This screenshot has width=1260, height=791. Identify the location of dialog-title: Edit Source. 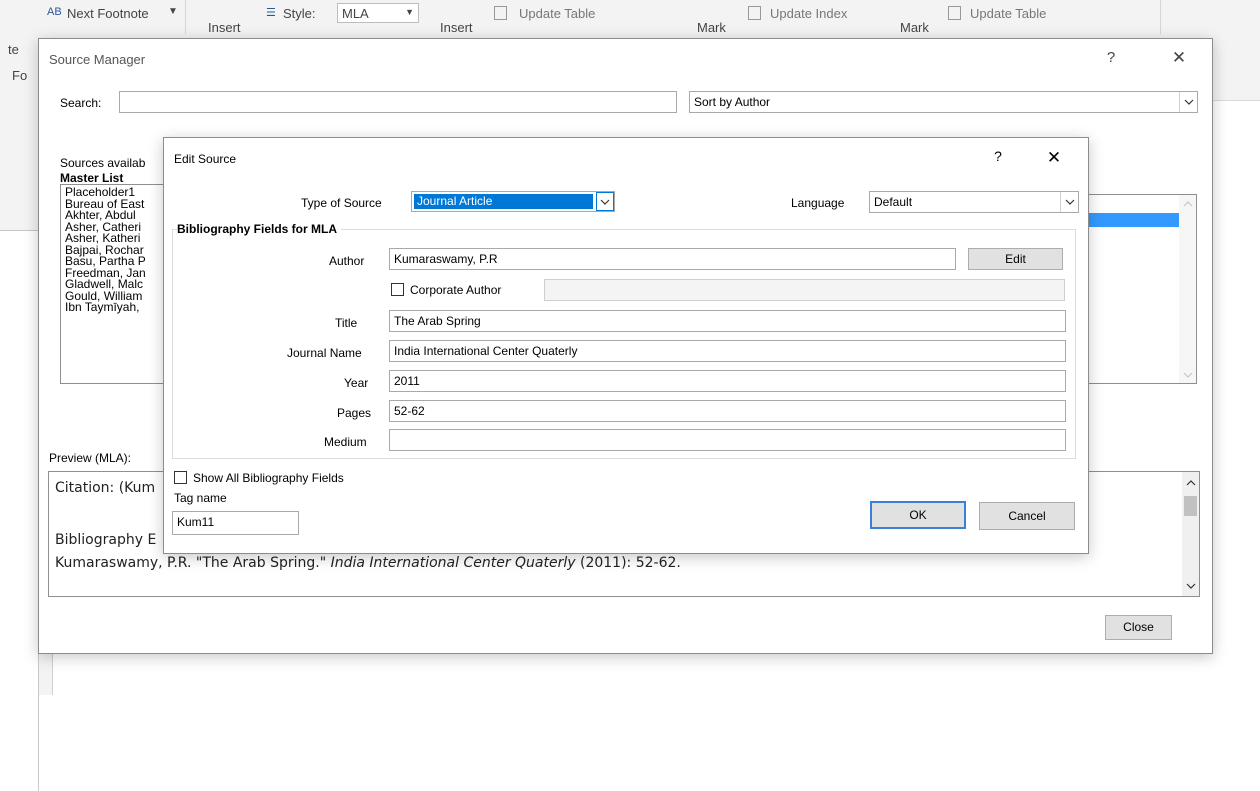
(205, 159).